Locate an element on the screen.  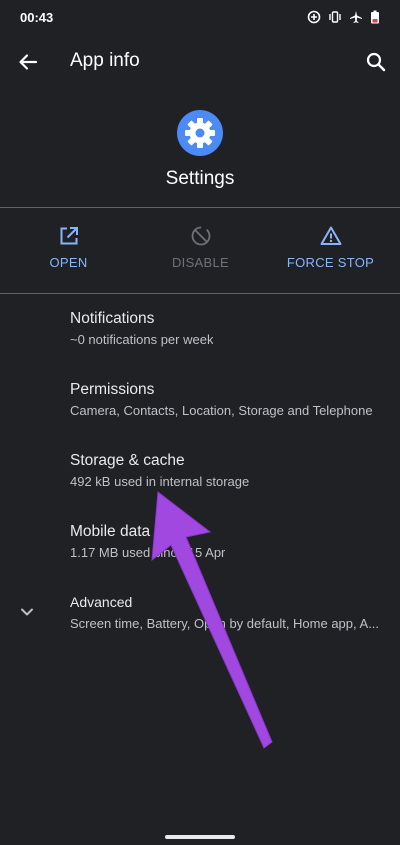
app-name: Settings is located at coordinates (200, 178).